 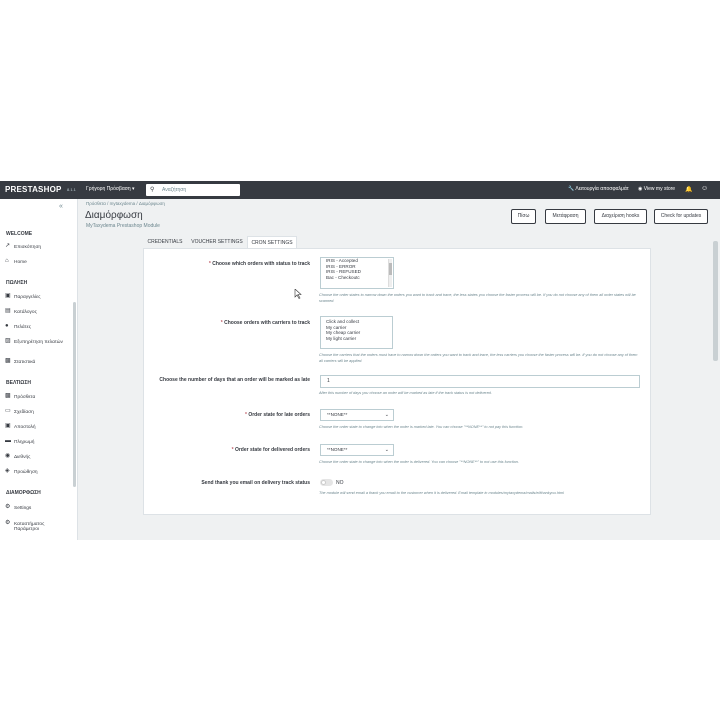 What do you see at coordinates (40, 456) in the screenshot?
I see `sidebar-item-international: ◉ Διεθνής` at bounding box center [40, 456].